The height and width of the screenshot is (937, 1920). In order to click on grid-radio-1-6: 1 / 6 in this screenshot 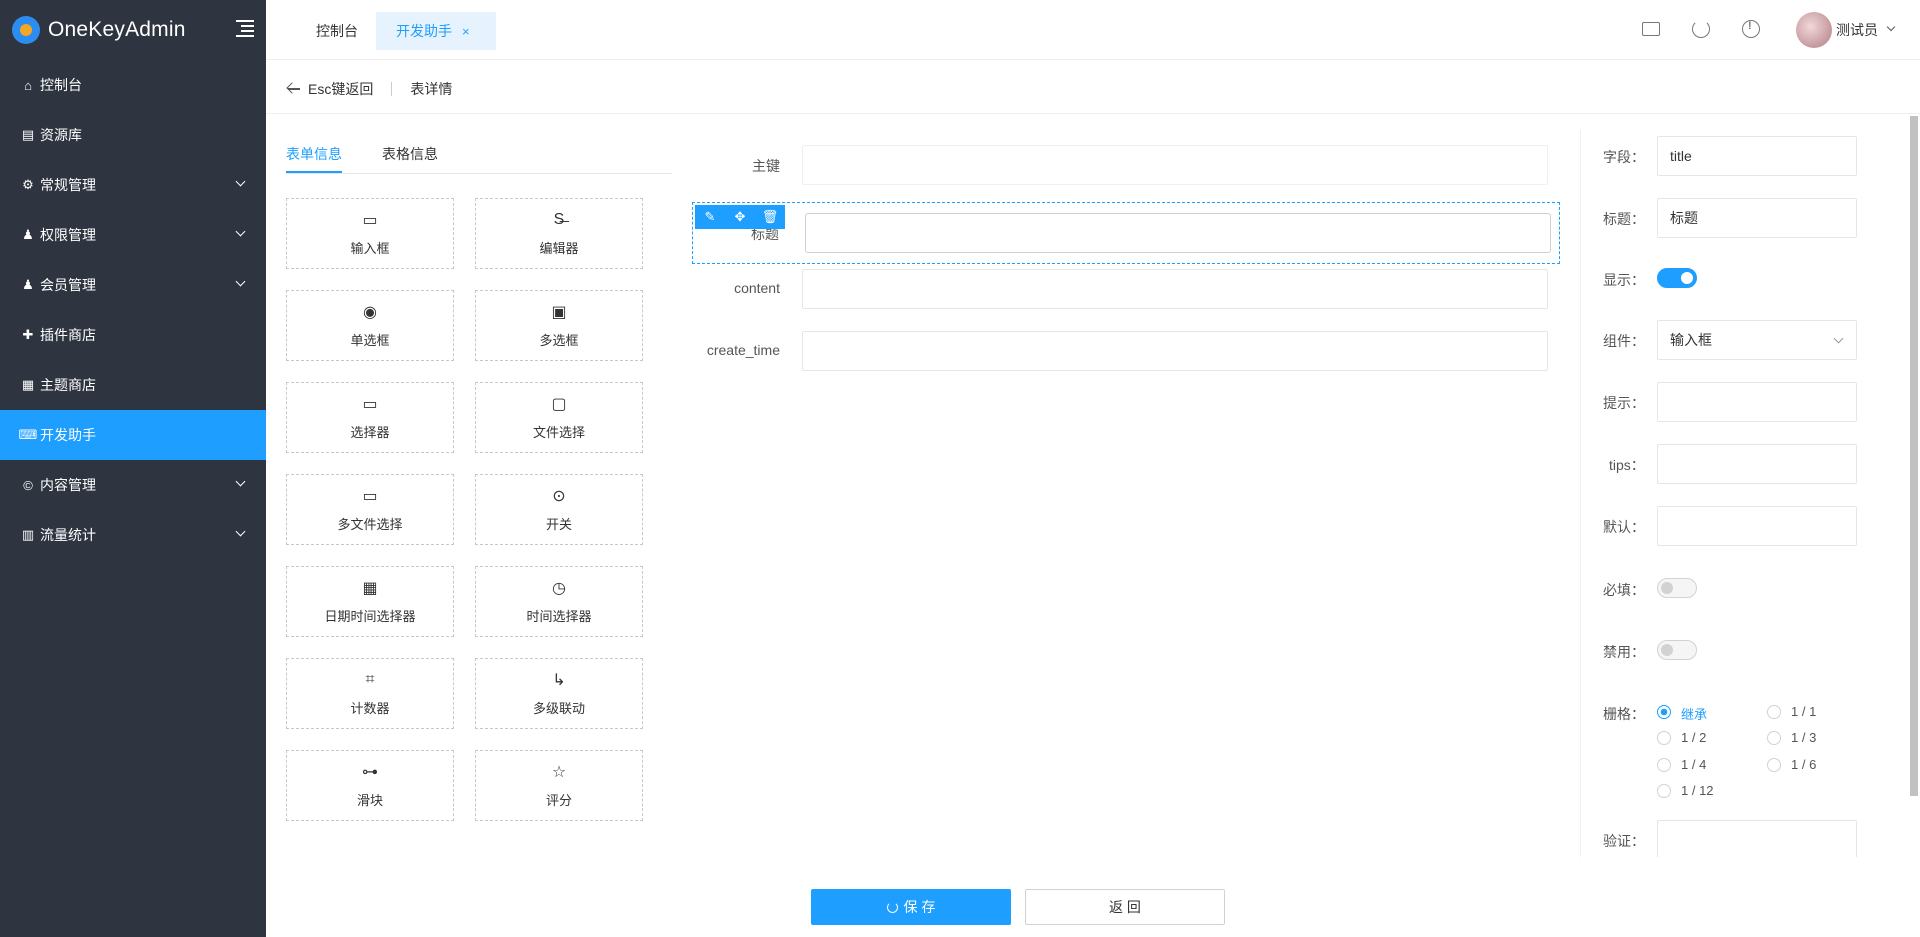, I will do `click(1791, 764)`.